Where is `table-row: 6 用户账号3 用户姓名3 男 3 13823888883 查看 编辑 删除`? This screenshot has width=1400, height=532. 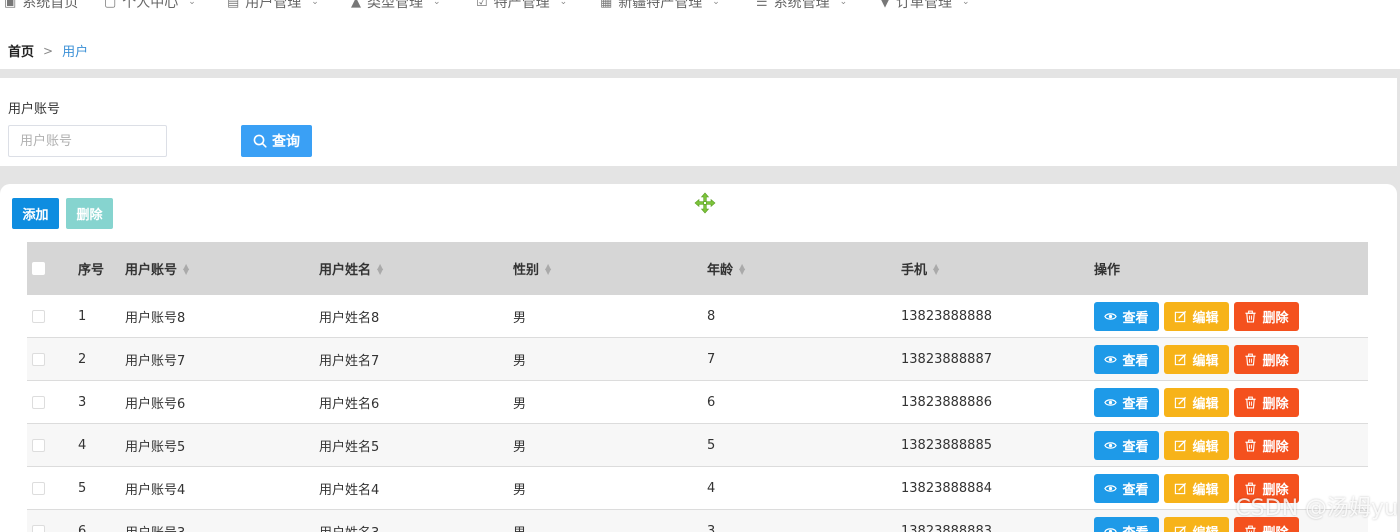 table-row: 6 用户账号3 用户姓名3 男 3 13823888883 查看 编辑 删除 is located at coordinates (697, 521).